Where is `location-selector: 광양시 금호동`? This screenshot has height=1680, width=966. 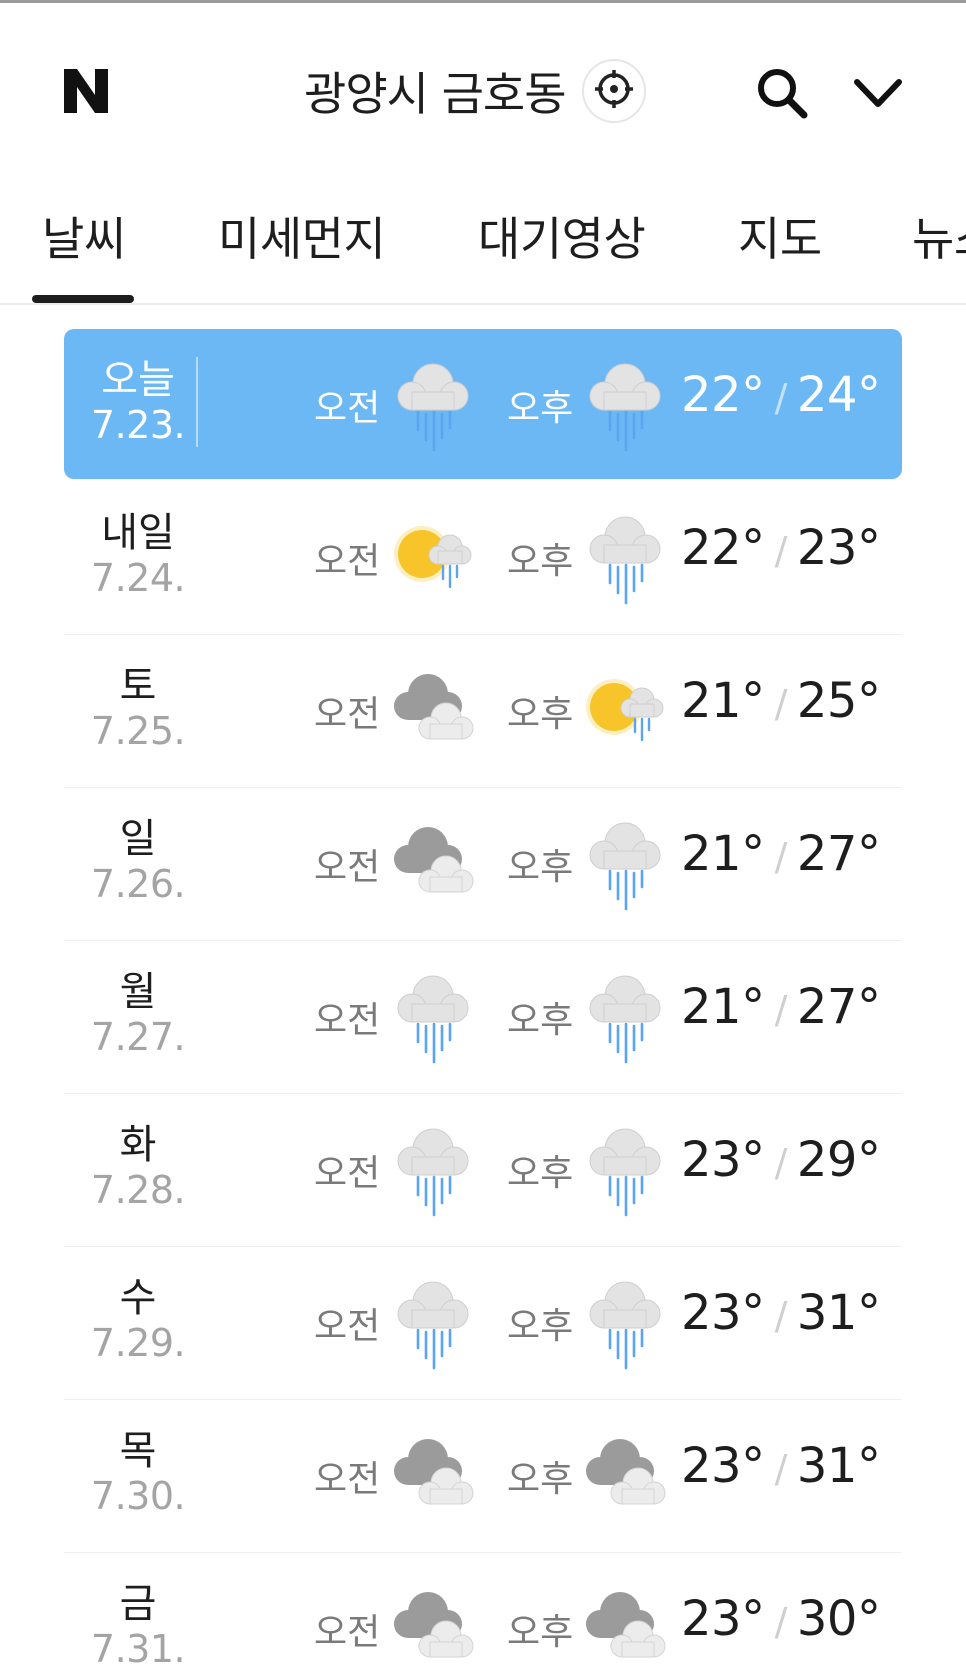
location-selector: 광양시 금호동 is located at coordinates (475, 91).